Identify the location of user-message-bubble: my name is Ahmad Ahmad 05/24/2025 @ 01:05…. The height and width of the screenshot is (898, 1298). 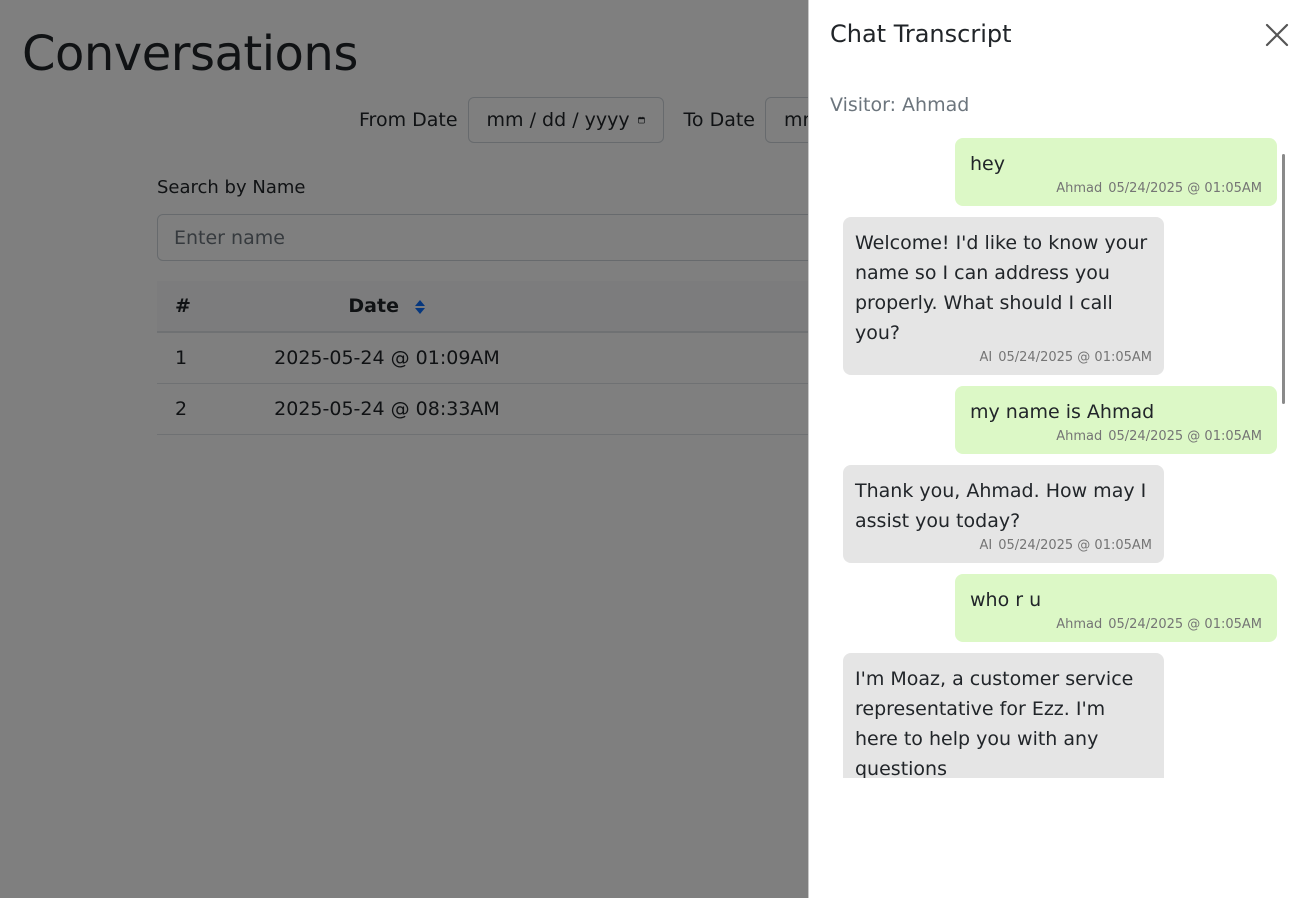
(1116, 420).